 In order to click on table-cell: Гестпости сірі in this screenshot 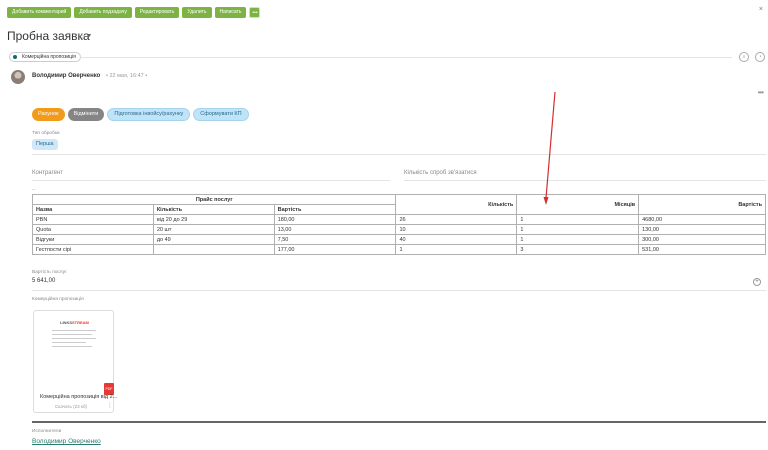, I will do `click(93, 249)`.